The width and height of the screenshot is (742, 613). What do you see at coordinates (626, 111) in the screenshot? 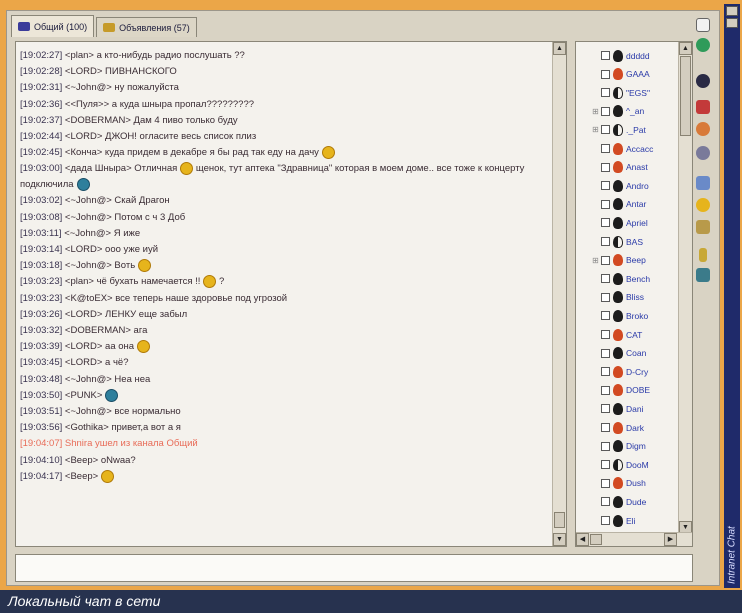
I see `user-list-item: ⊞ ^_an` at bounding box center [626, 111].